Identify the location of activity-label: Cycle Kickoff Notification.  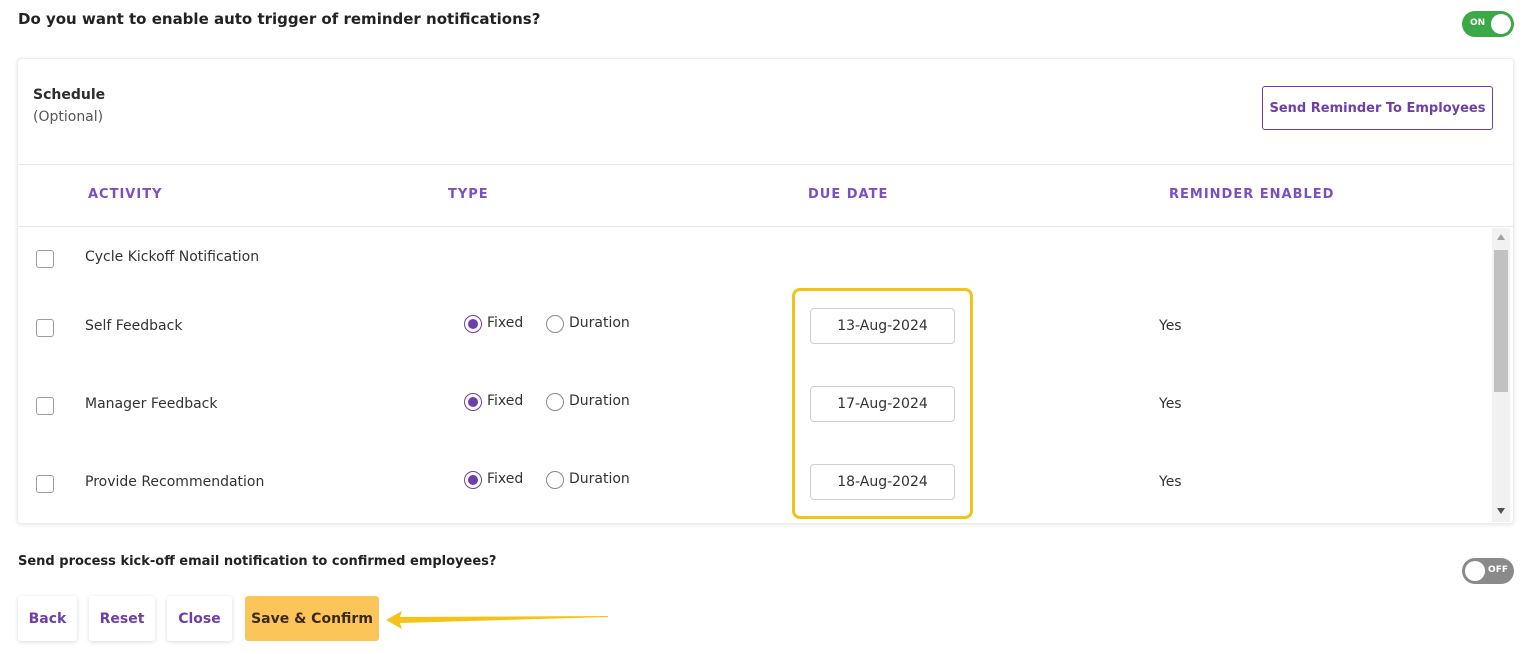
(172, 257).